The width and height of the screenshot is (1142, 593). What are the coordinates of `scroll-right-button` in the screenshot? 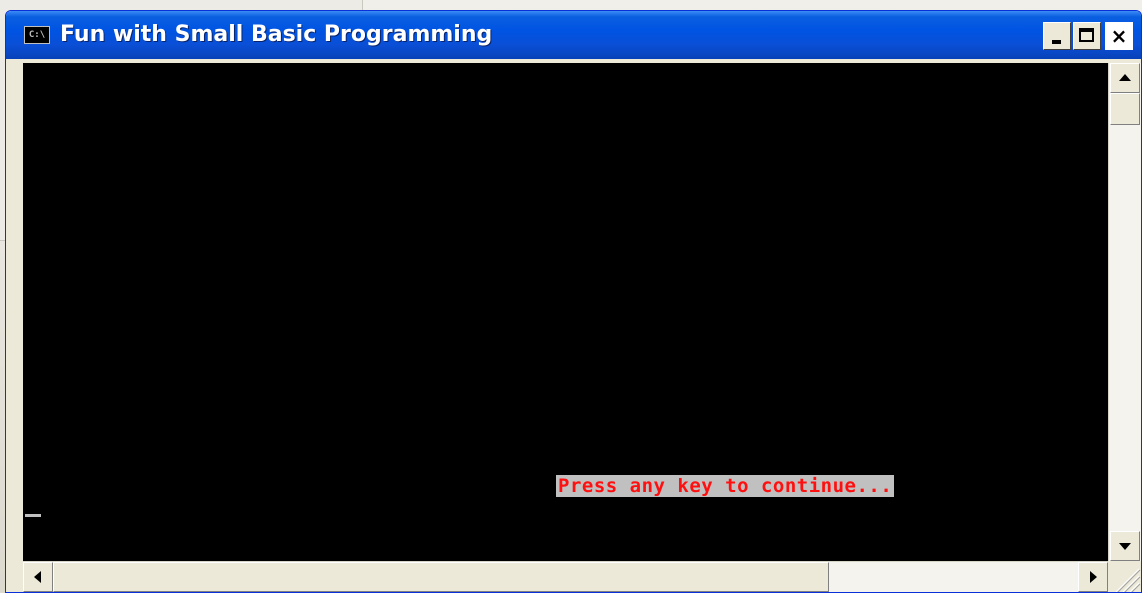 It's located at (1093, 577).